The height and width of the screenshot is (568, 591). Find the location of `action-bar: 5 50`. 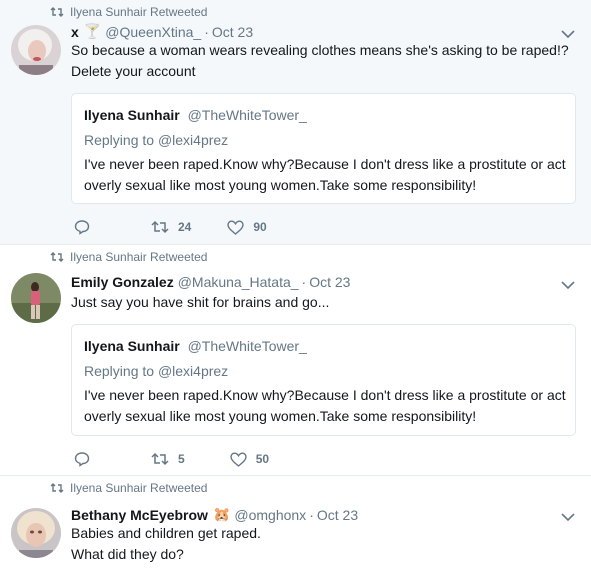

action-bar: 5 50 is located at coordinates (171, 459).